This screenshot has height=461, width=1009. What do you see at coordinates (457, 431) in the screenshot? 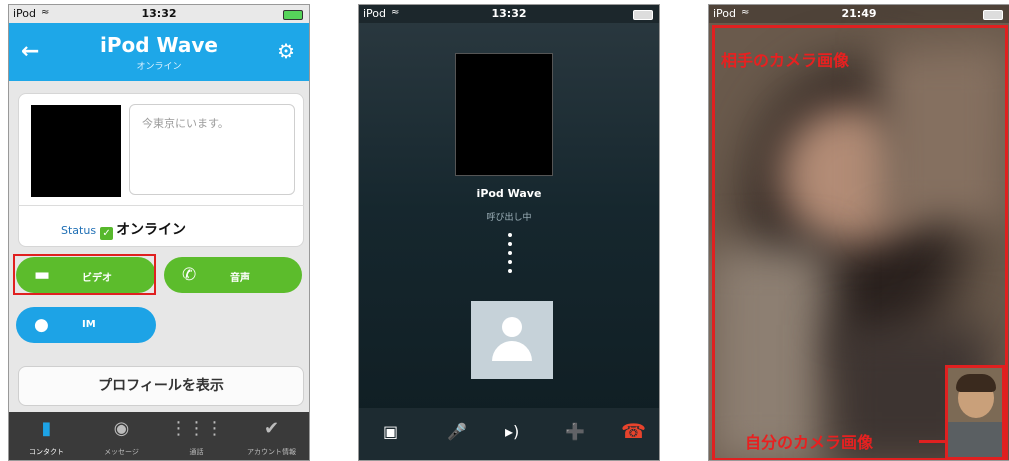
I see `microphone-icon: 🎤` at bounding box center [457, 431].